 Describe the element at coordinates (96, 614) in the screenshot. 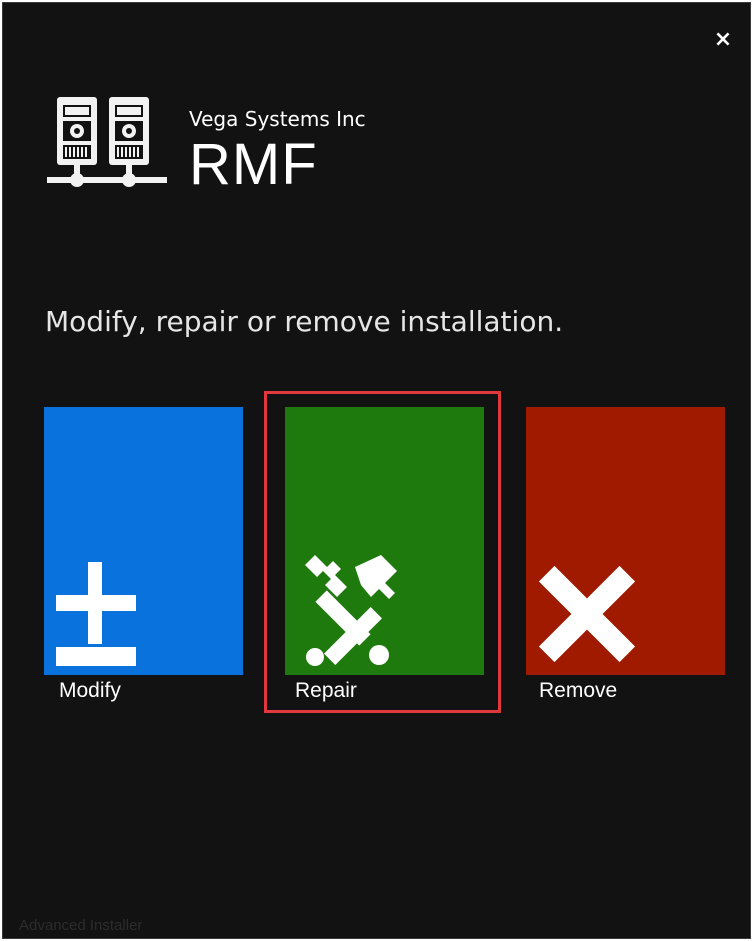

I see `plus-minus-icon` at that location.